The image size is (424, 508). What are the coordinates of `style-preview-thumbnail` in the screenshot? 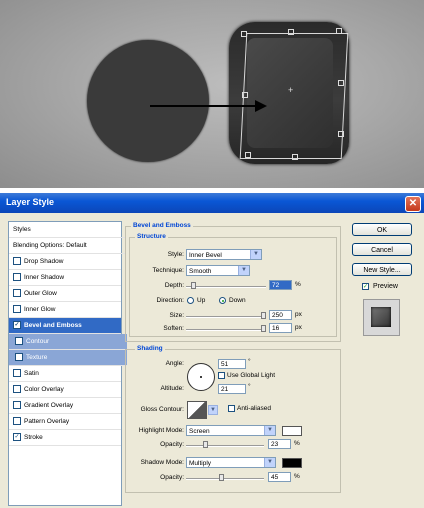 It's located at (381, 317).